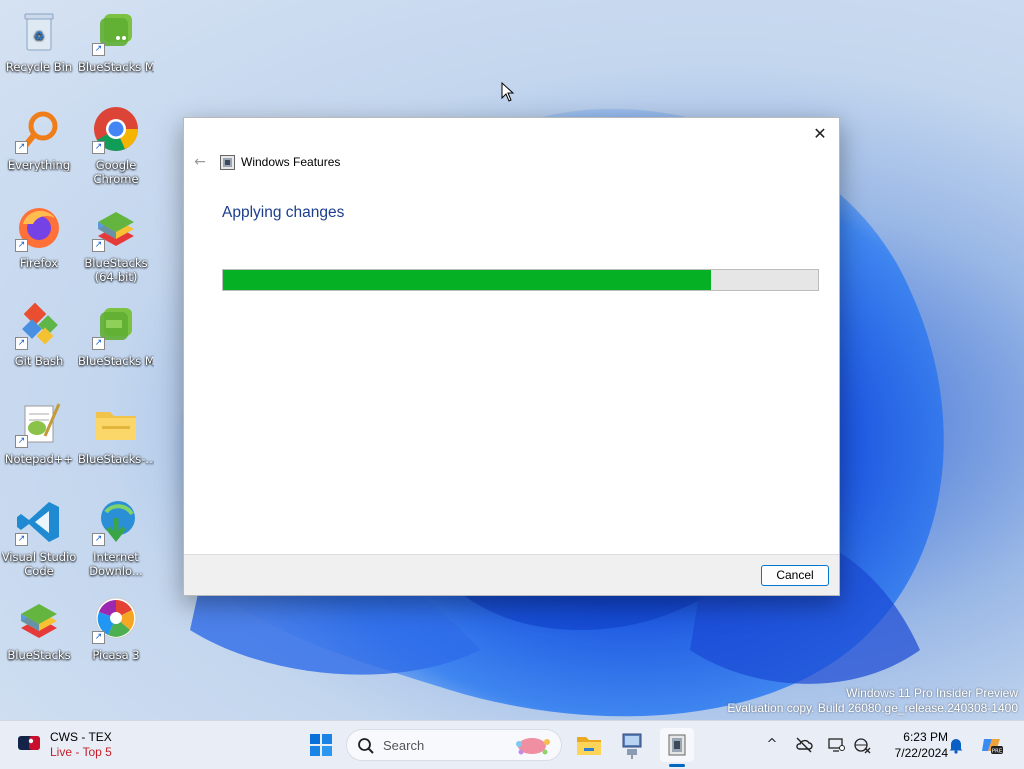 The width and height of the screenshot is (1024, 769). Describe the element at coordinates (116, 270) in the screenshot. I see `desktop-icon-label: BlueStacks (64-bit)` at that location.